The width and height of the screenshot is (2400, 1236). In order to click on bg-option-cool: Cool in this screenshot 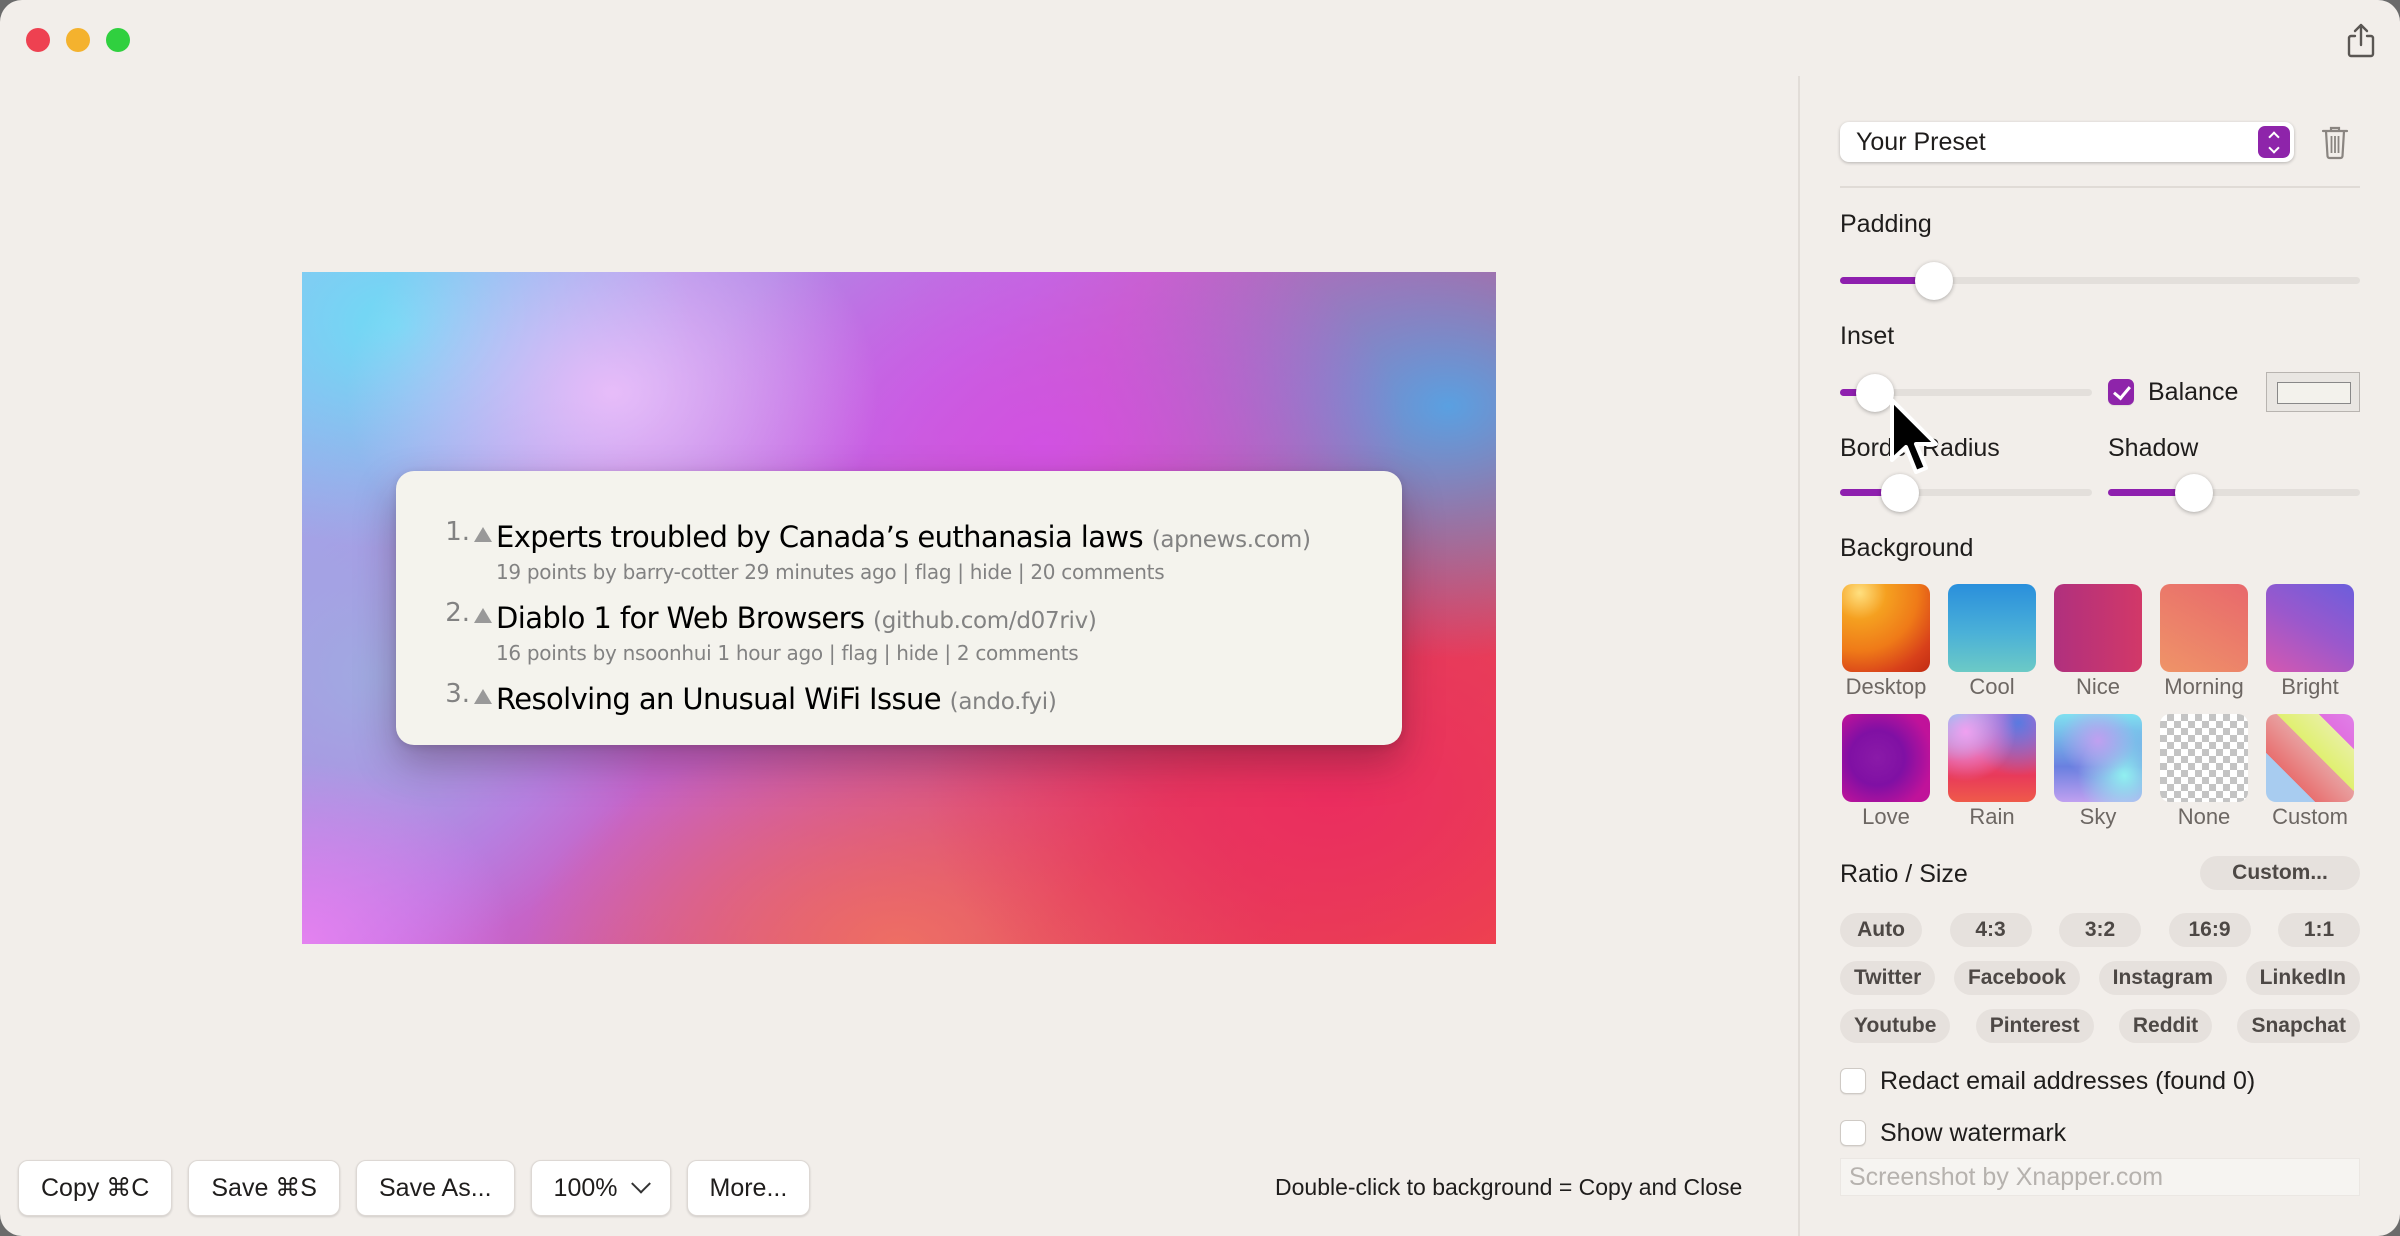, I will do `click(1992, 642)`.